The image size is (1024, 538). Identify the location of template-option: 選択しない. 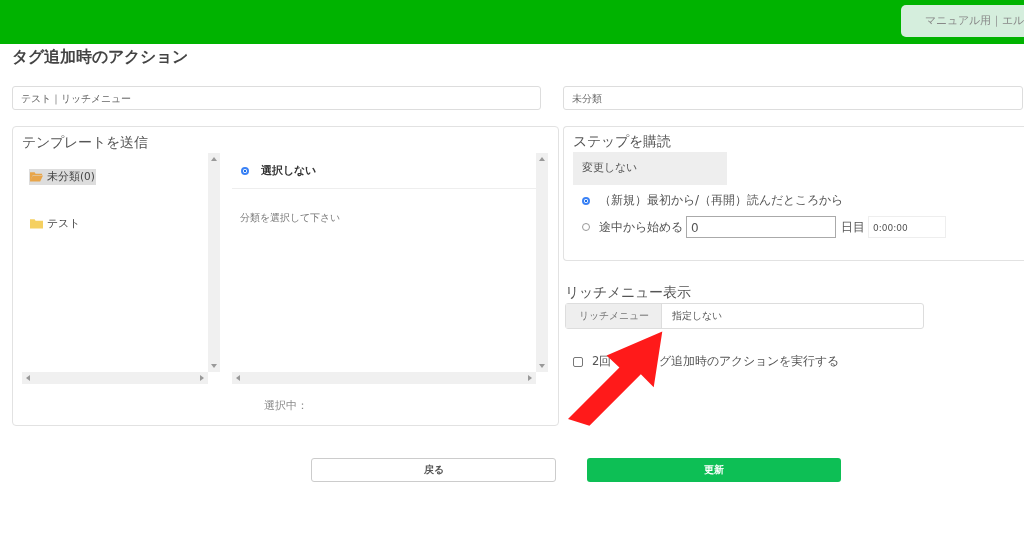
(384, 171).